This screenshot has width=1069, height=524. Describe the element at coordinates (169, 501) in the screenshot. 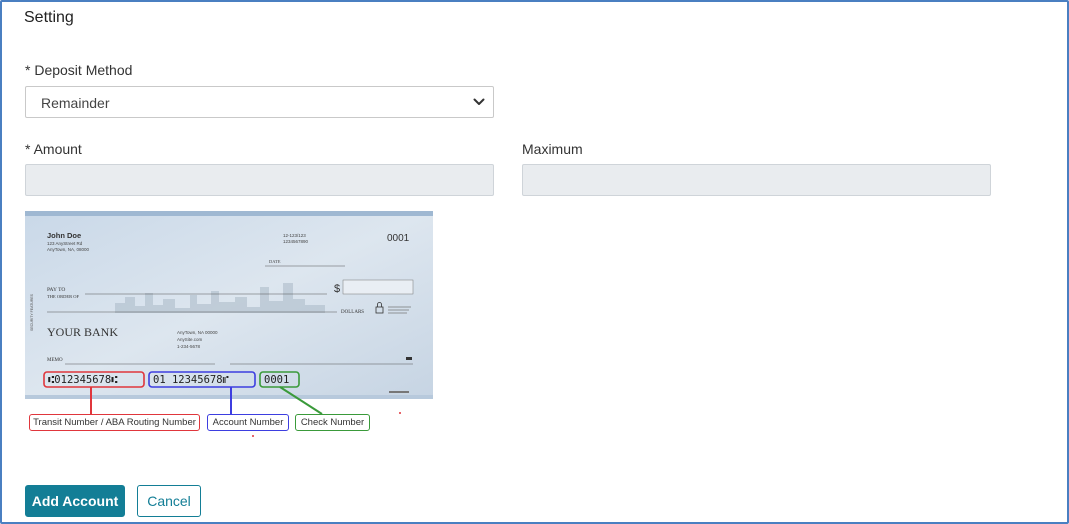

I see `cancel-button: Cancel` at that location.